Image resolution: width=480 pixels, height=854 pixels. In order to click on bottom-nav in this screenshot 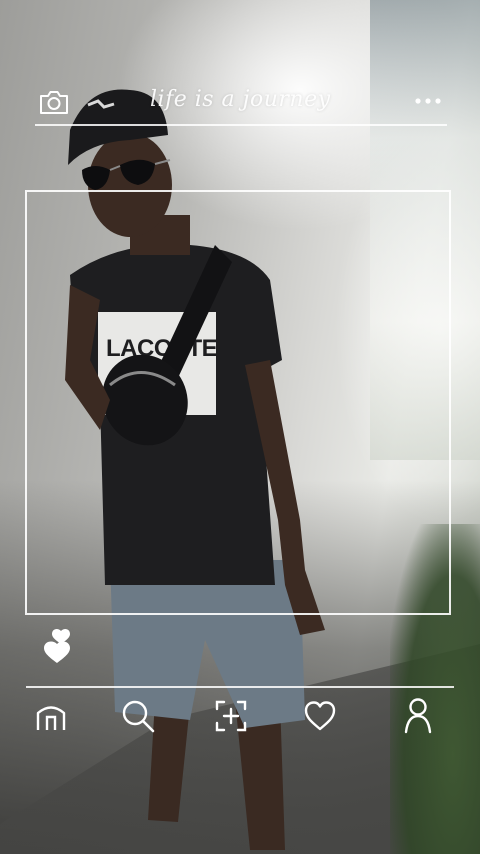, I will do `click(240, 720)`.